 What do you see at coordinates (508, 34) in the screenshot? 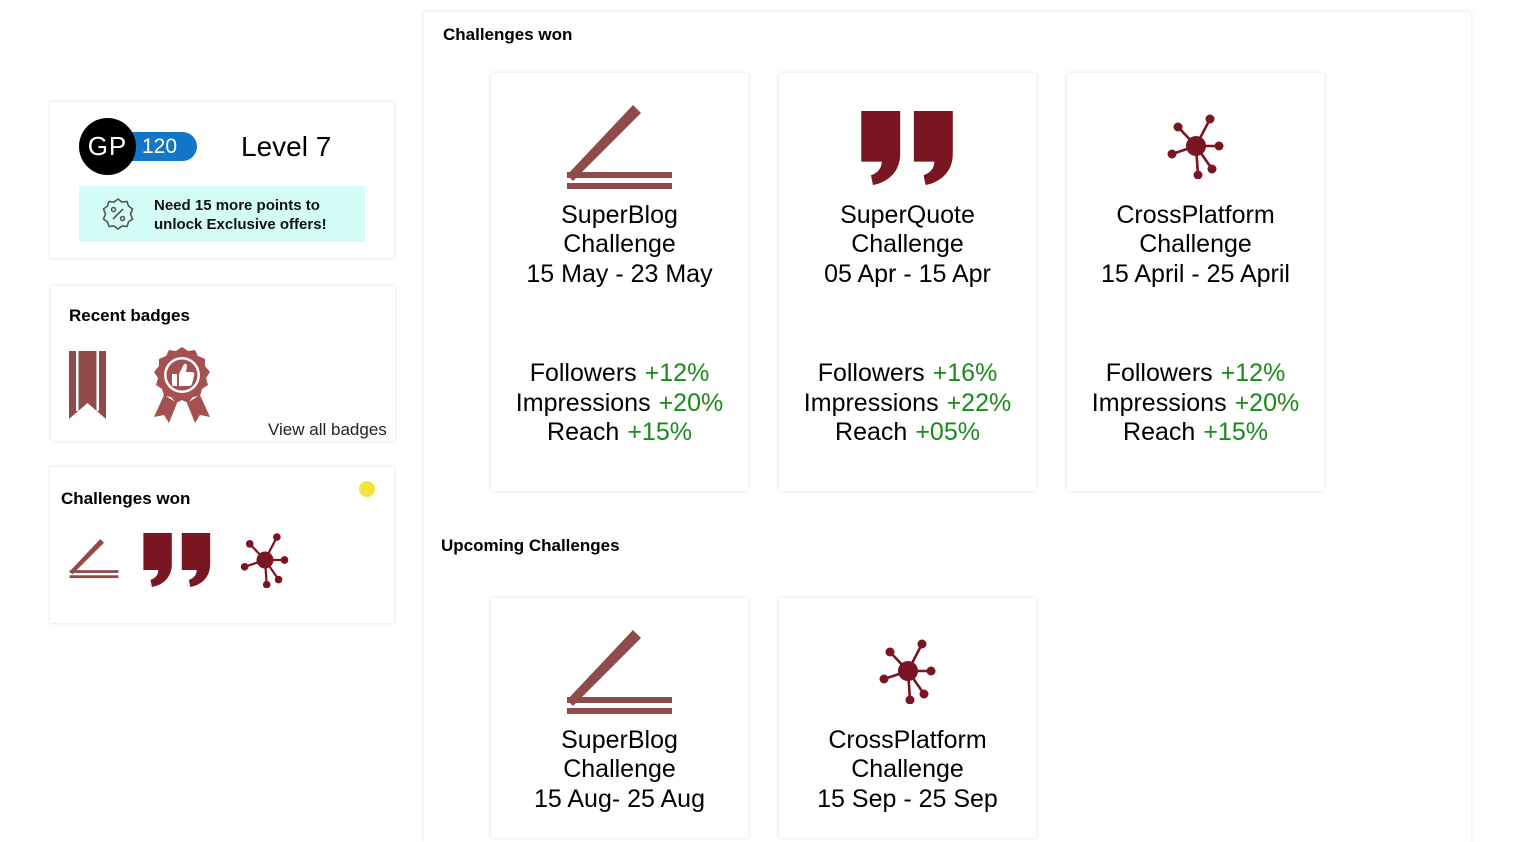
I see `challenges-won-title: Challenges won` at bounding box center [508, 34].